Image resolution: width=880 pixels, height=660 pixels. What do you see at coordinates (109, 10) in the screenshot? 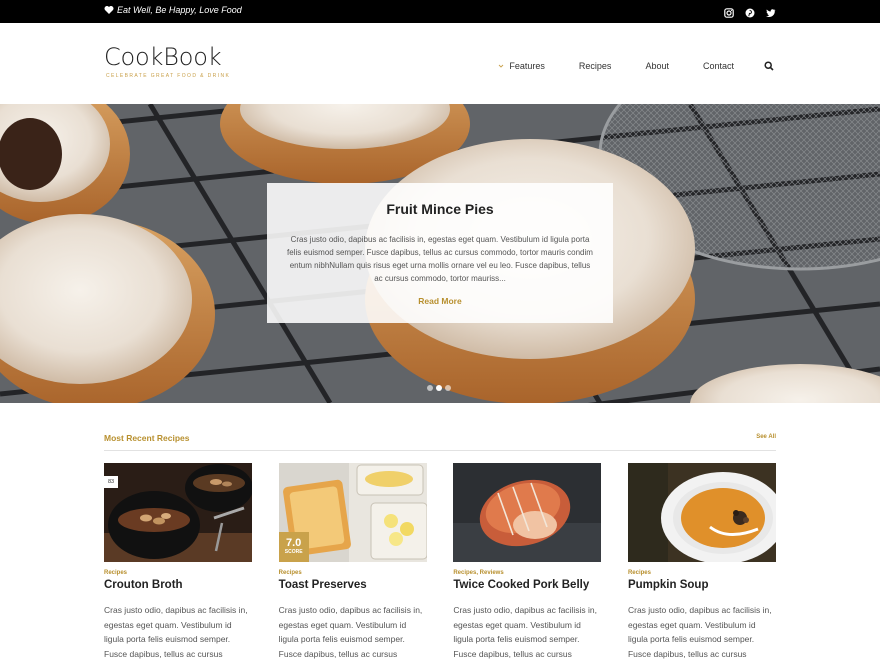
I see `heart-icon` at bounding box center [109, 10].